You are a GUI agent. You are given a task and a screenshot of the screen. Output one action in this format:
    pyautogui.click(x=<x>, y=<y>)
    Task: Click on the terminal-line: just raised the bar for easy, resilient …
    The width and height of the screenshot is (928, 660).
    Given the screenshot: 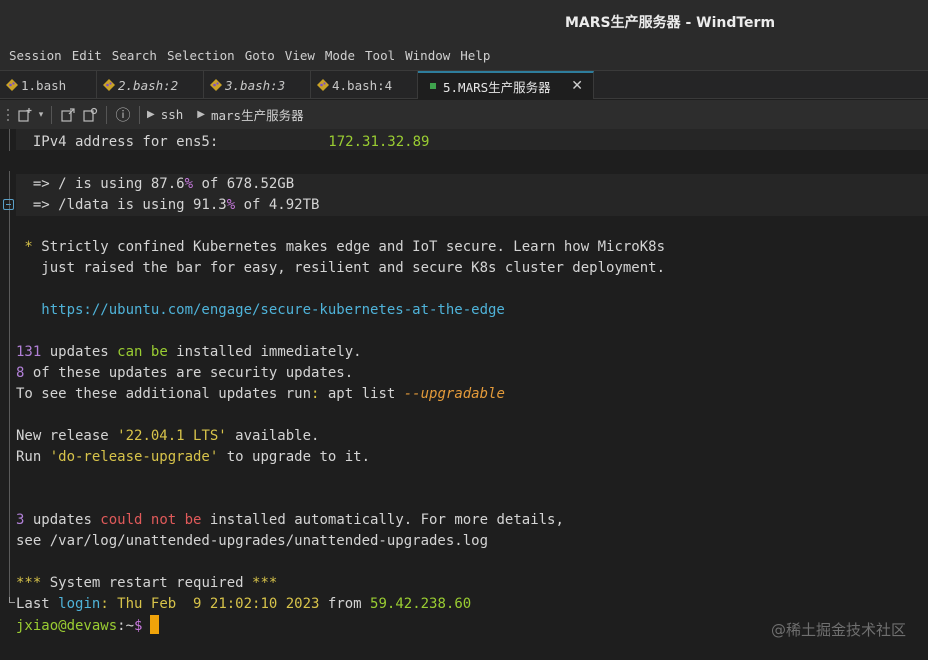 What is the action you would take?
    pyautogui.click(x=341, y=268)
    